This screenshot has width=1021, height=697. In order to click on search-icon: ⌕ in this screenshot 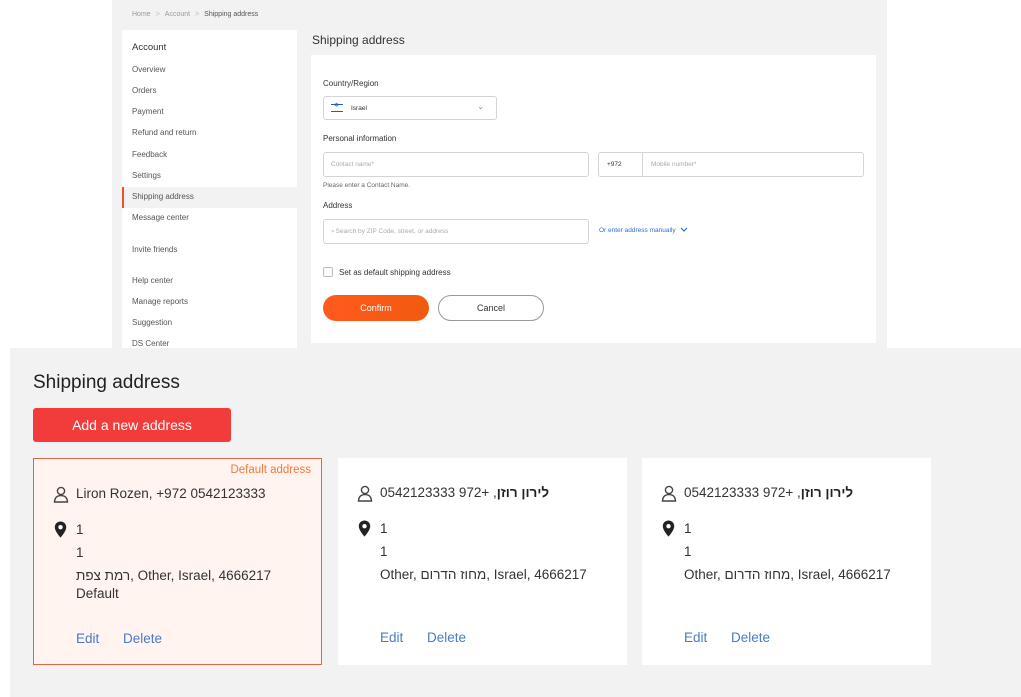, I will do `click(333, 231)`.